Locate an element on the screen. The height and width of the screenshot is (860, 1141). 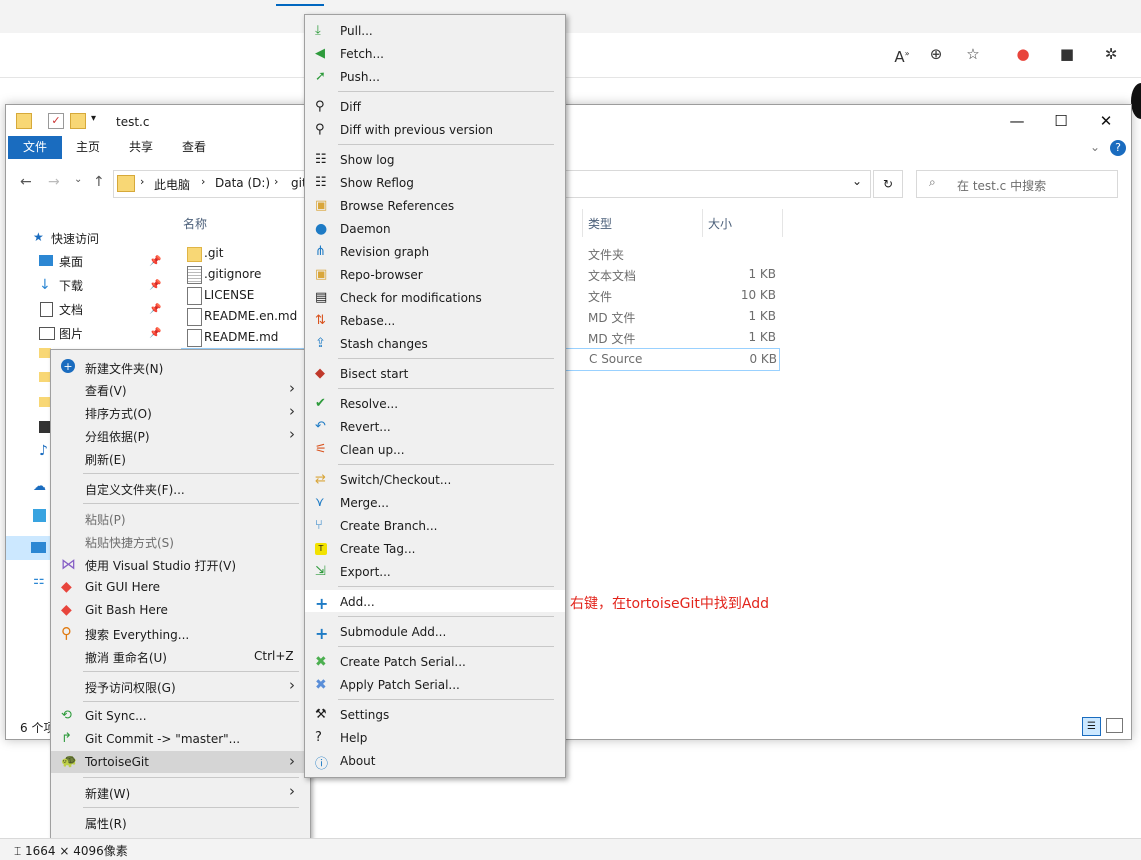
image-size-label: ⌶ 1664 × 4096像素 is located at coordinates (71, 850).